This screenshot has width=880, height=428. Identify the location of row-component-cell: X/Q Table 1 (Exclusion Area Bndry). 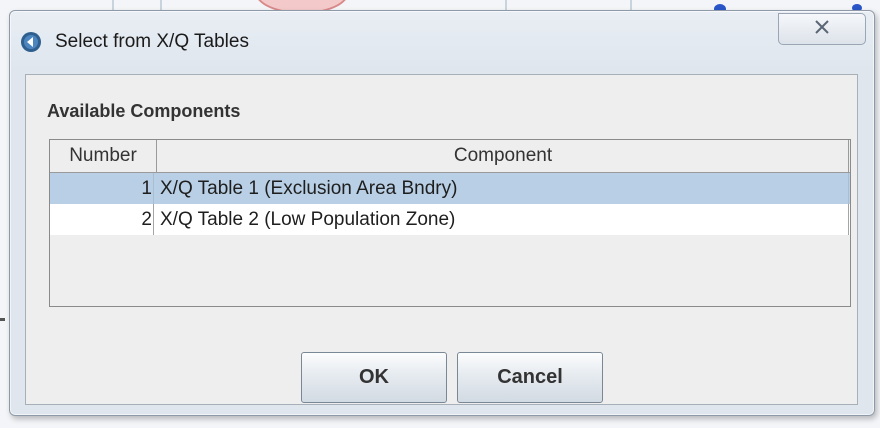
(503, 188).